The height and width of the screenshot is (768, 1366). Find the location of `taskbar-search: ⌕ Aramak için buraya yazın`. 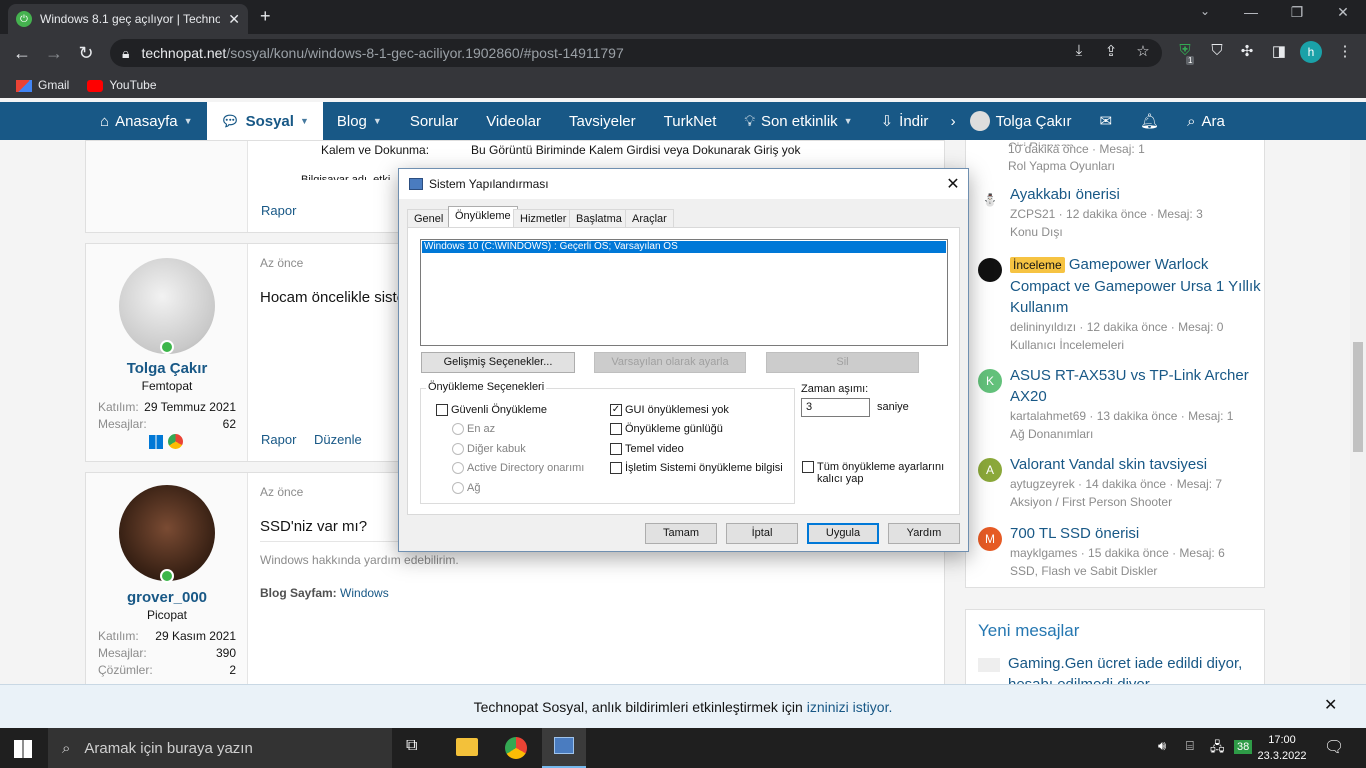

taskbar-search: ⌕ Aramak için buraya yazın is located at coordinates (220, 748).